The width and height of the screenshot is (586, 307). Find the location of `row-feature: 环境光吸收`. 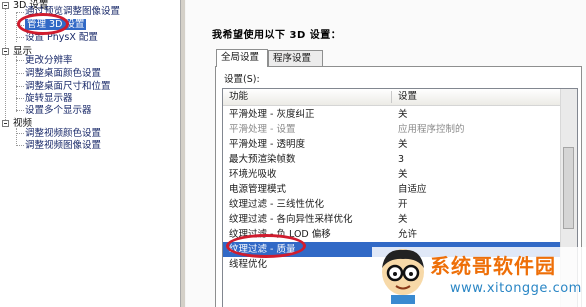

row-feature: 环境光吸收 is located at coordinates (253, 174).